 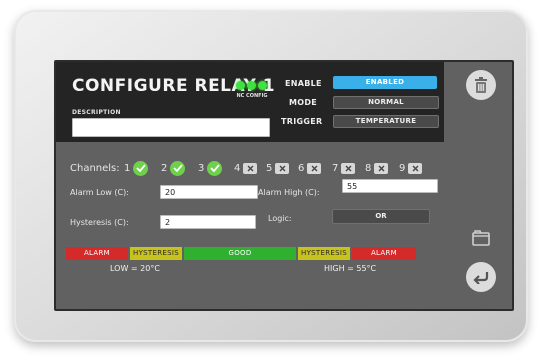 I want to click on trigger-select: TEMPERATURE, so click(x=386, y=121).